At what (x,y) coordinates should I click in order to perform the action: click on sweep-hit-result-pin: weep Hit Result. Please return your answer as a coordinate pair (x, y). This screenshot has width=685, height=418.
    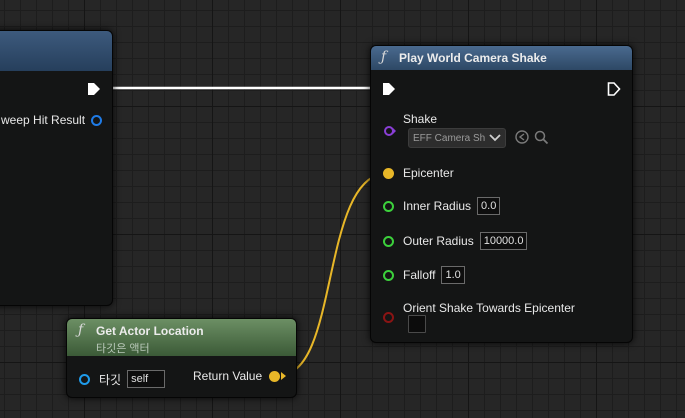
    Looking at the image, I should click on (52, 120).